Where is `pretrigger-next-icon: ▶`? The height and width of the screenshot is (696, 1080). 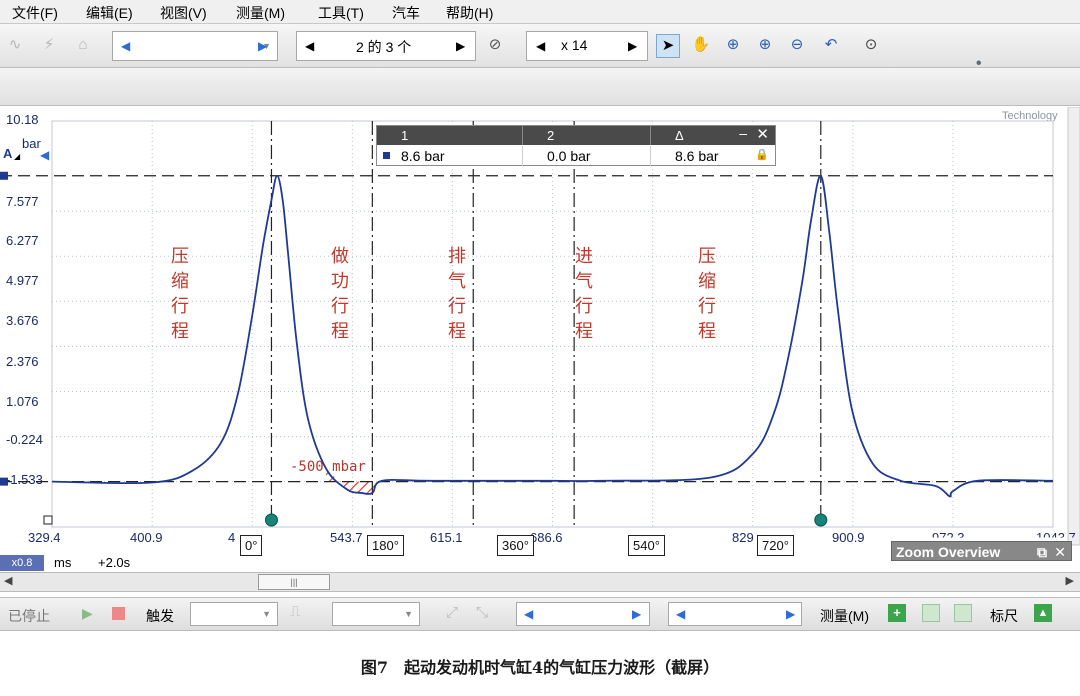
pretrigger-next-icon: ▶ is located at coordinates (790, 614).